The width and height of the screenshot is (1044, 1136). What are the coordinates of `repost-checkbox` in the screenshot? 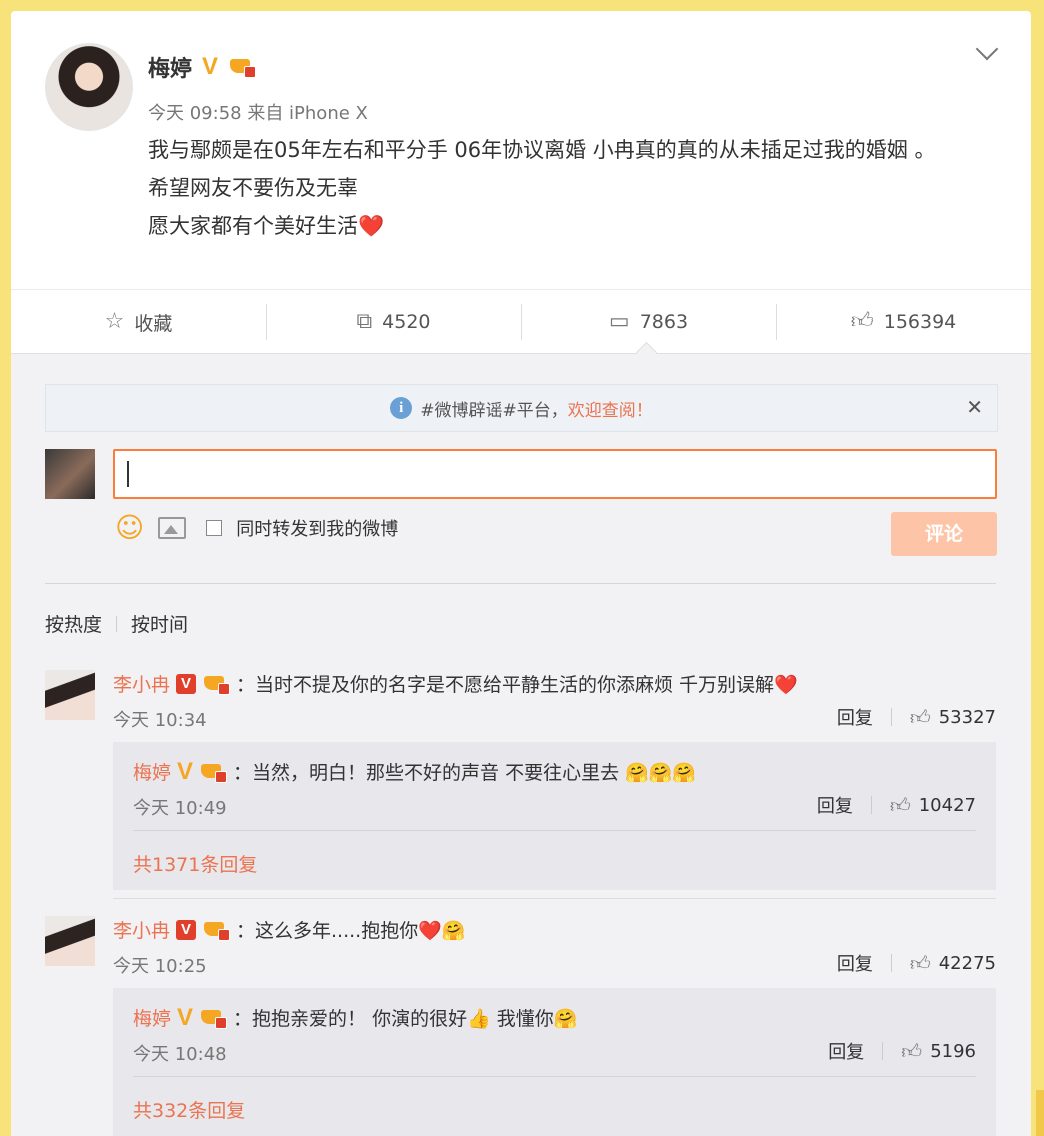 It's located at (214, 528).